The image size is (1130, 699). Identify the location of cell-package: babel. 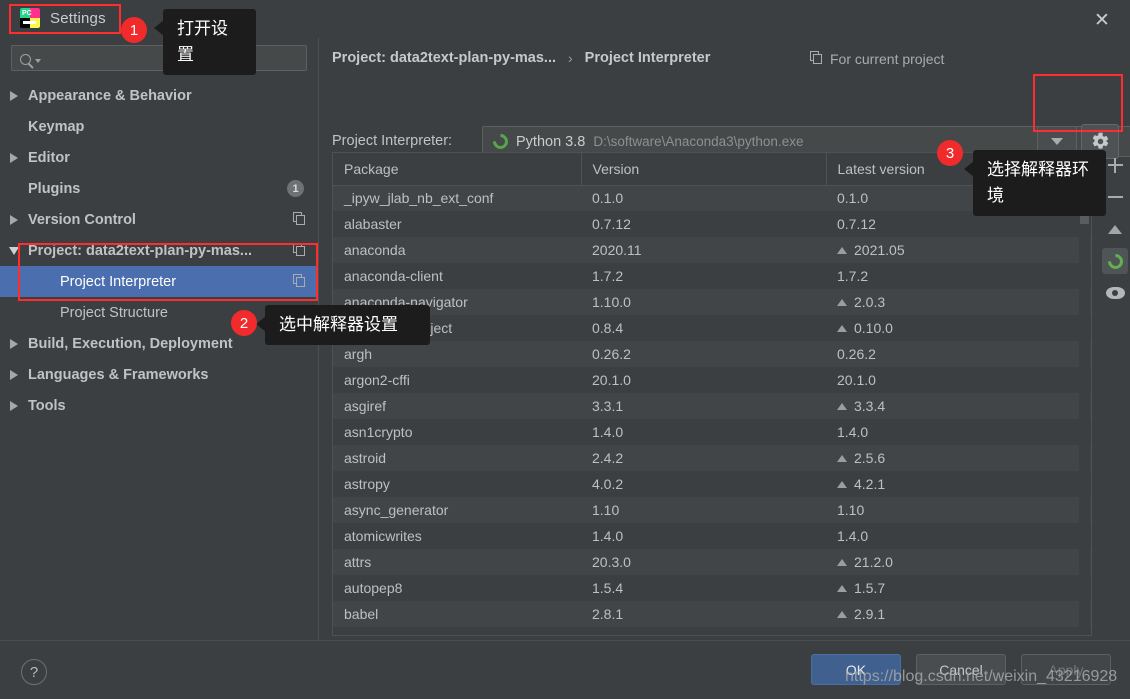
(457, 614).